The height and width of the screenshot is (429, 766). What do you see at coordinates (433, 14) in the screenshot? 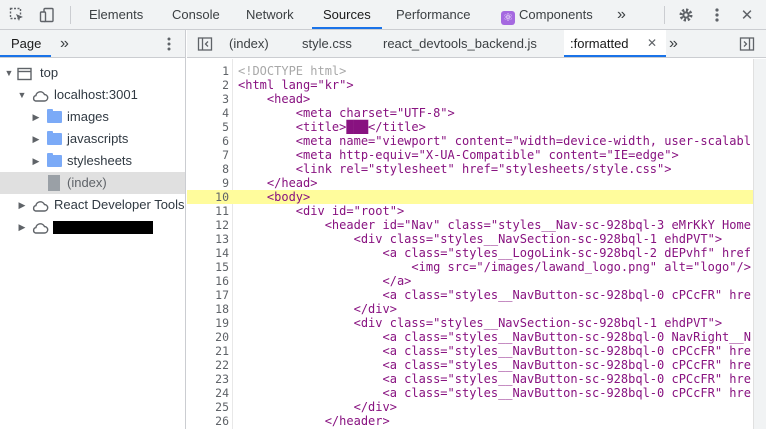
I see `tab-performance: Performance` at bounding box center [433, 14].